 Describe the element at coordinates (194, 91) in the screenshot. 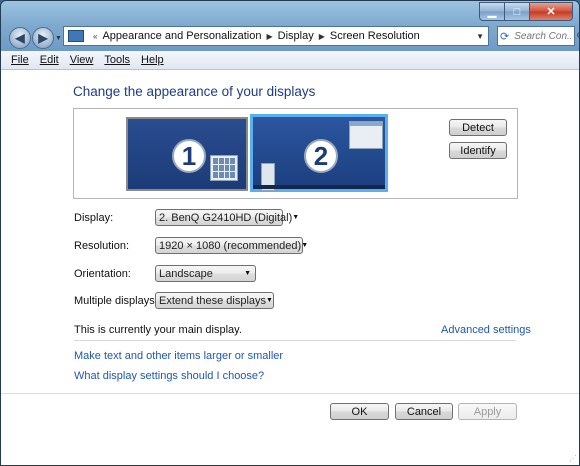

I see `page-title: Change the appearance of your displays` at that location.